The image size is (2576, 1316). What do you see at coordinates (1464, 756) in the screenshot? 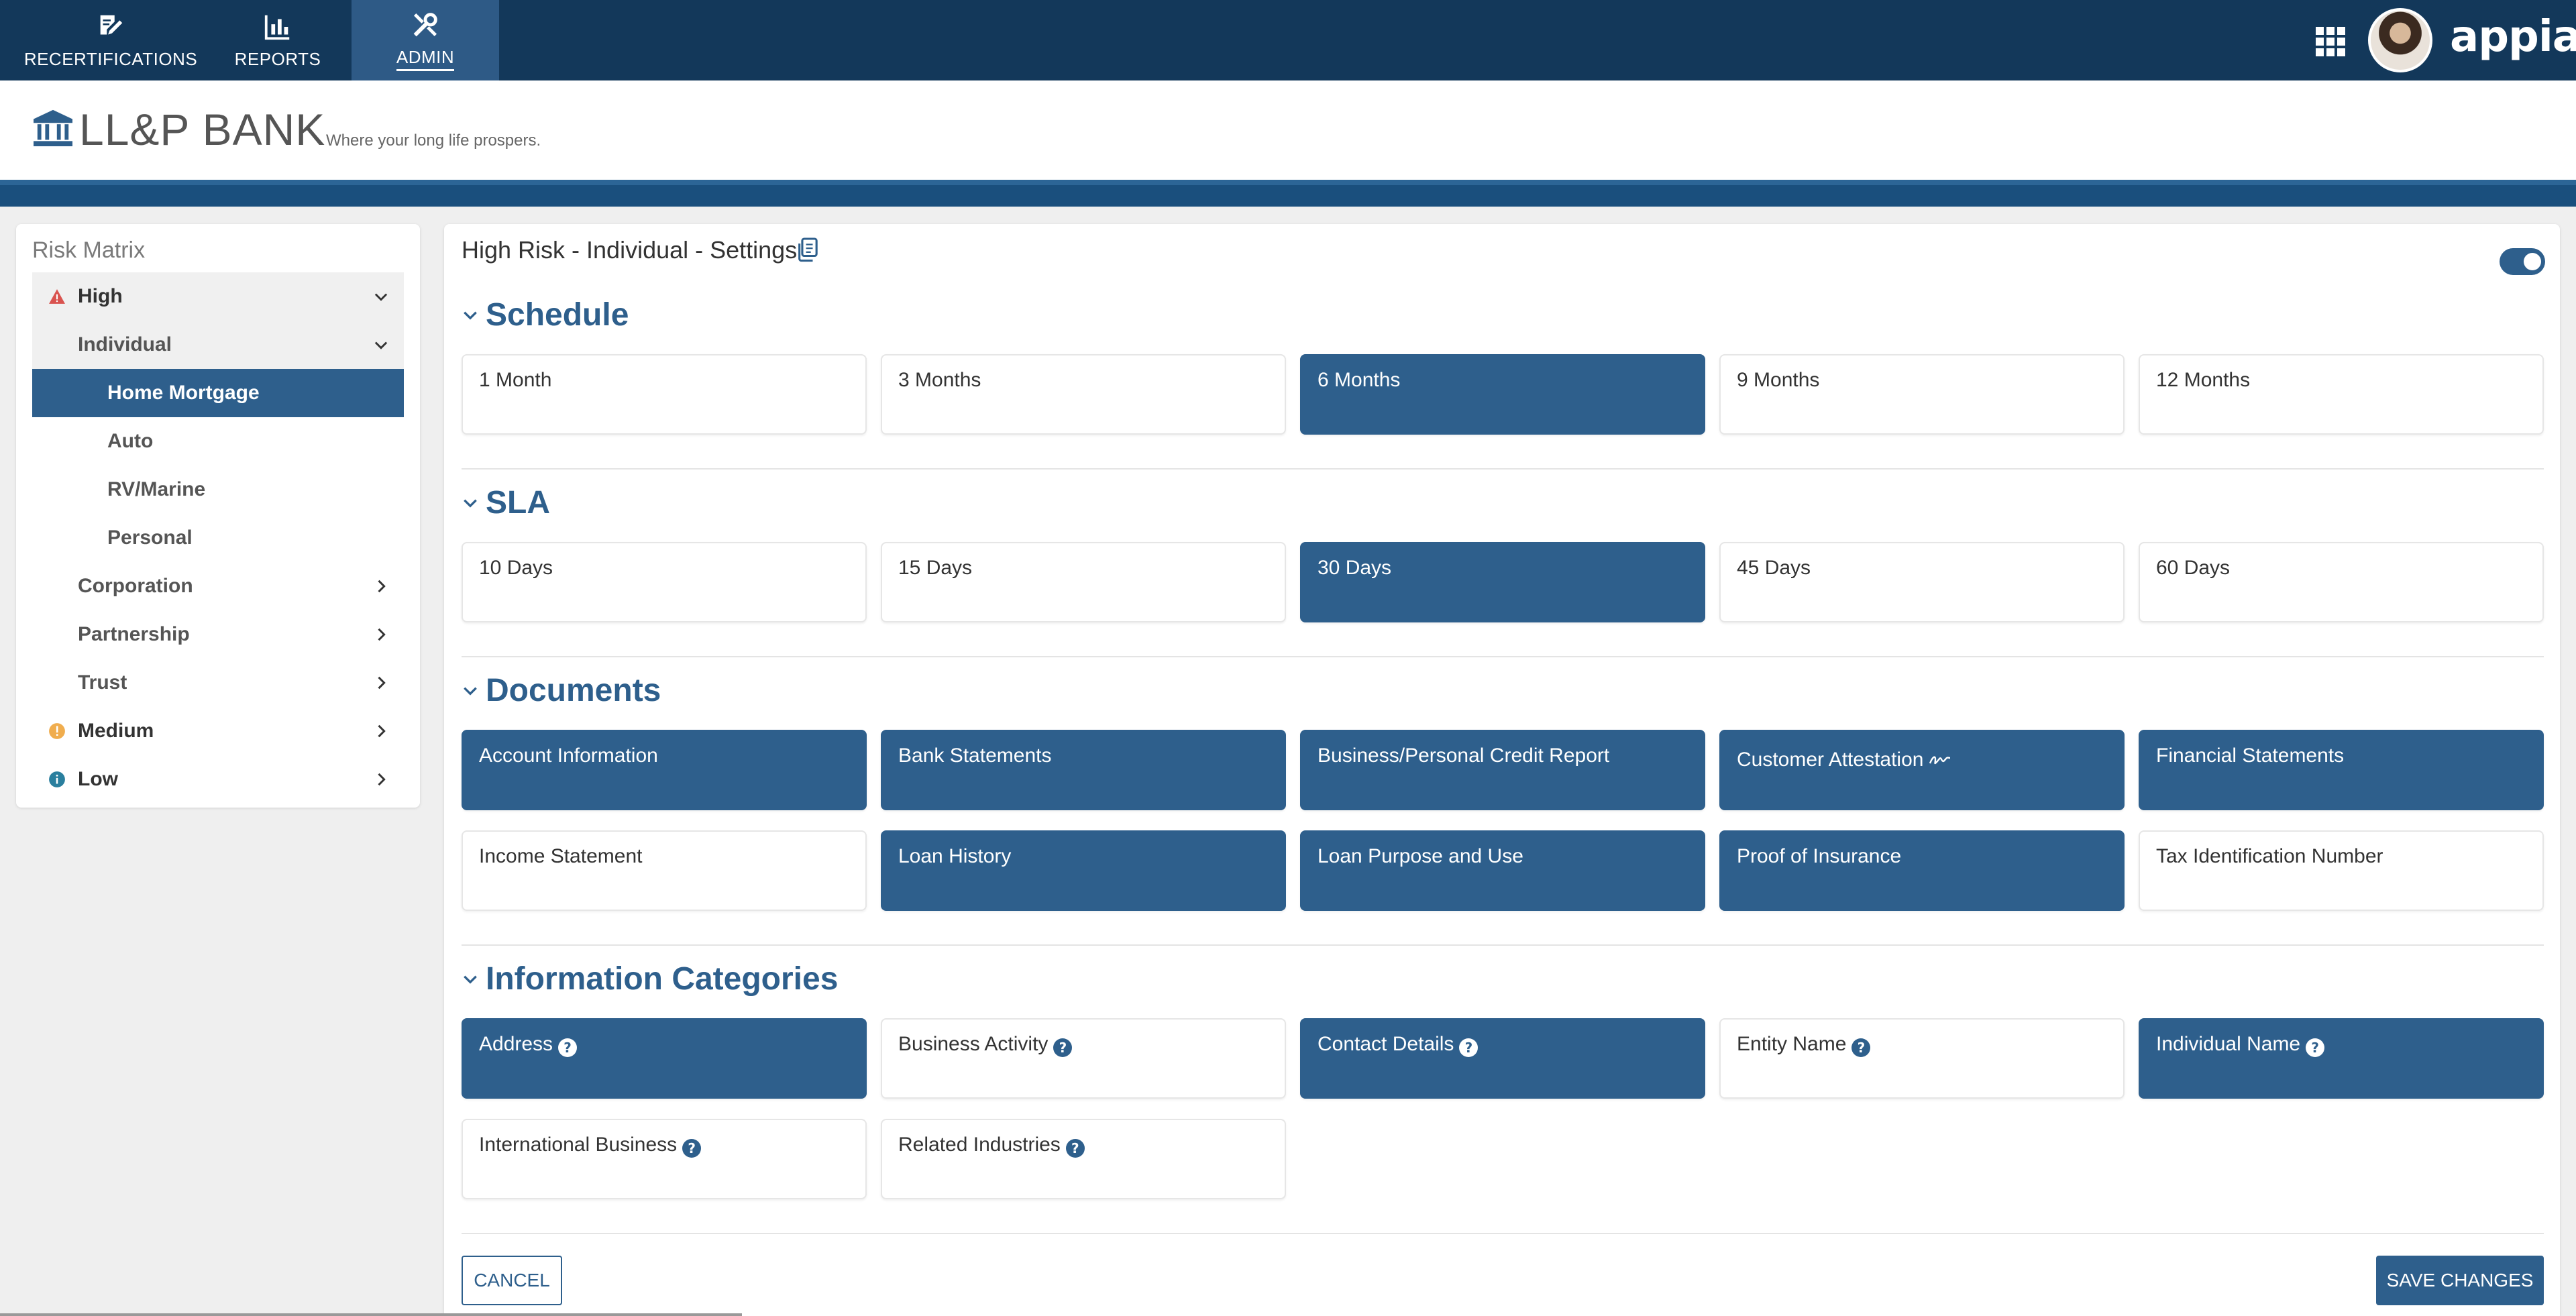
I see `option-label: Business/Personal Credit Report` at bounding box center [1464, 756].